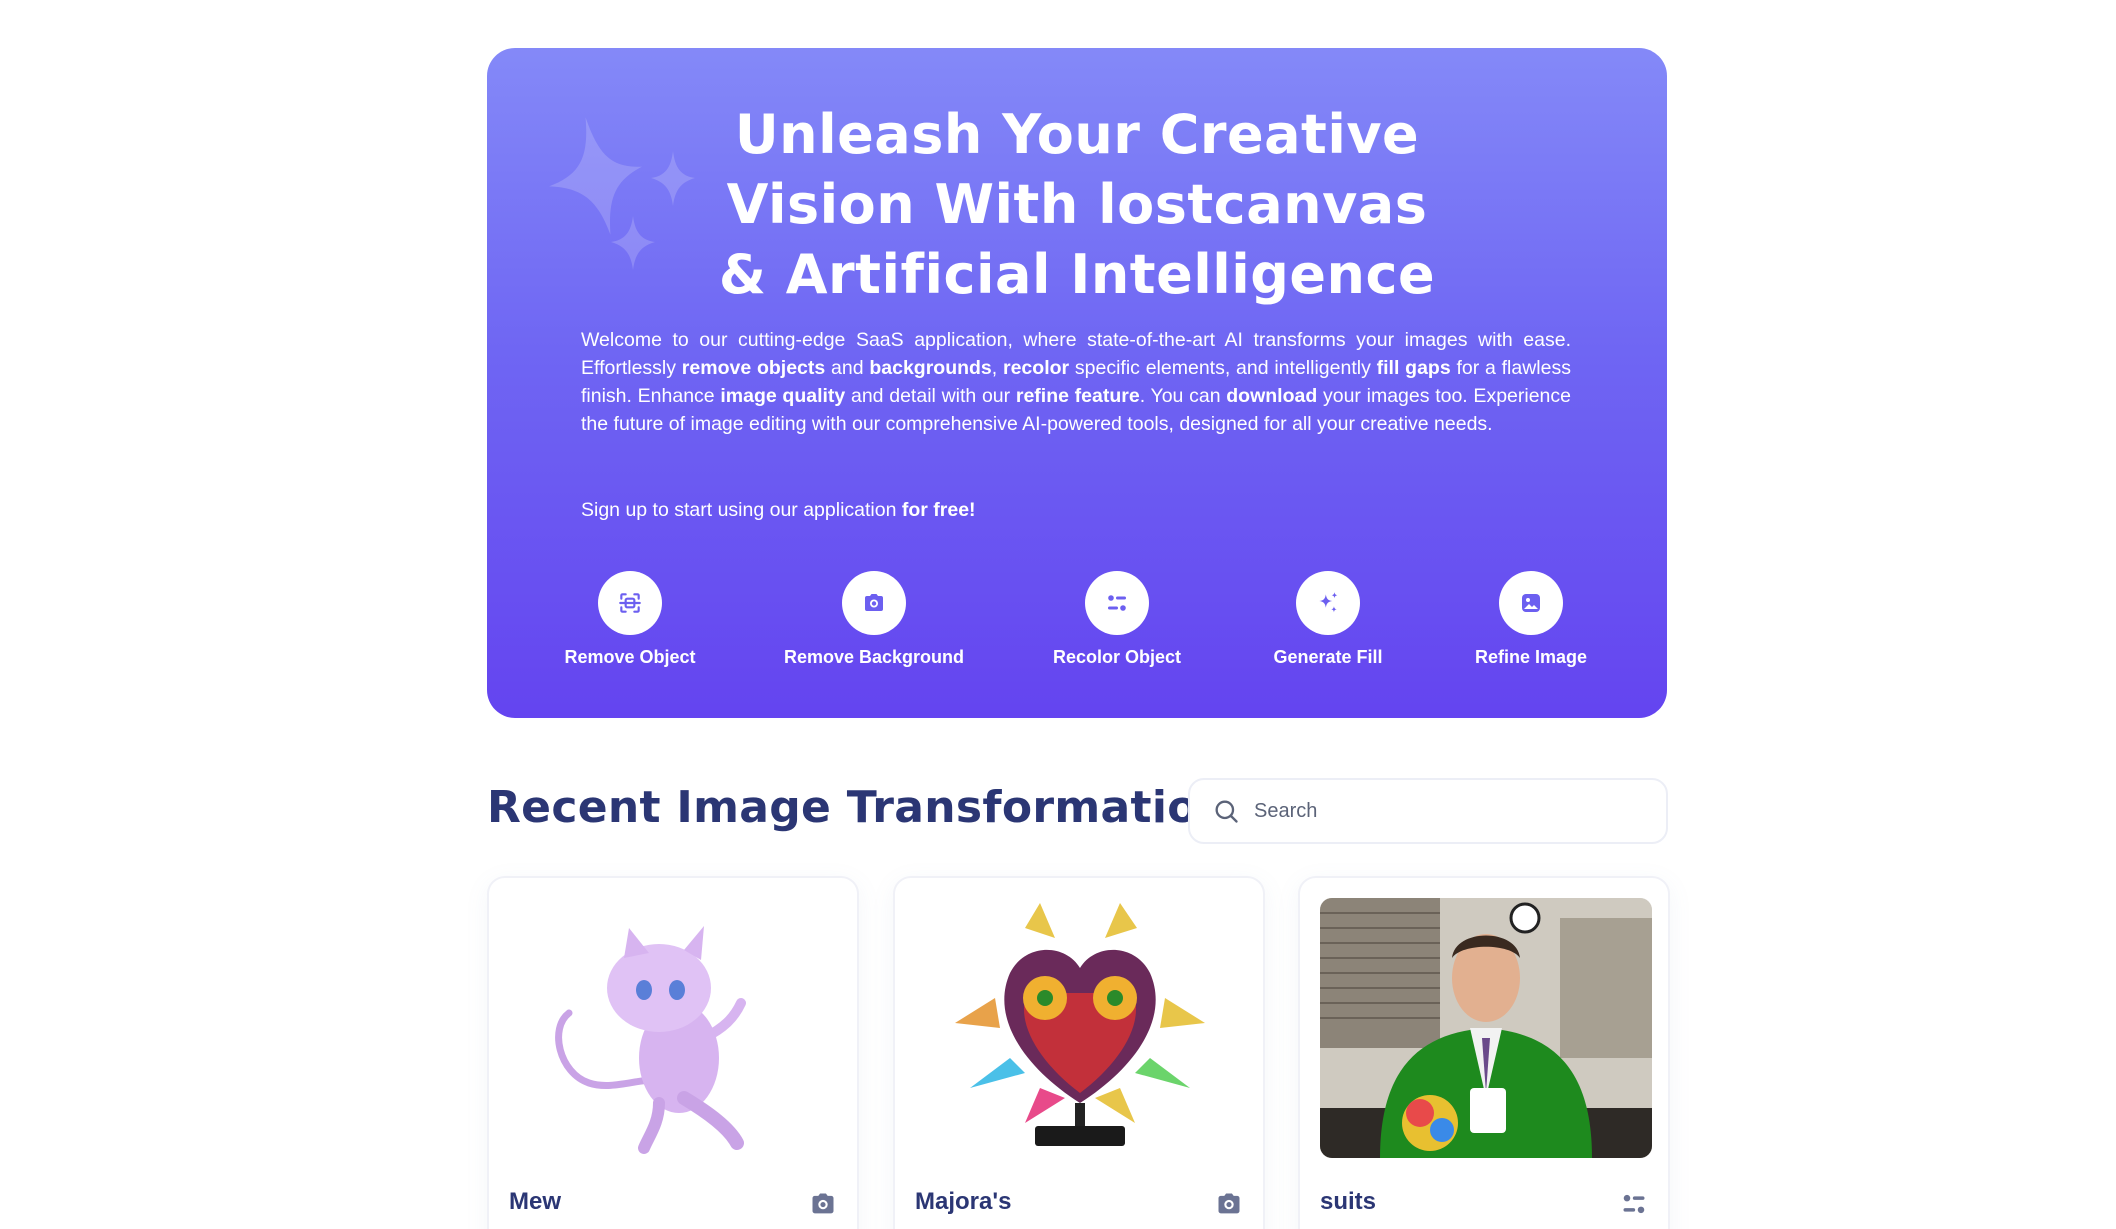 The height and width of the screenshot is (1229, 2116). Describe the element at coordinates (847, 368) in the screenshot. I see `hero-text: and` at that location.